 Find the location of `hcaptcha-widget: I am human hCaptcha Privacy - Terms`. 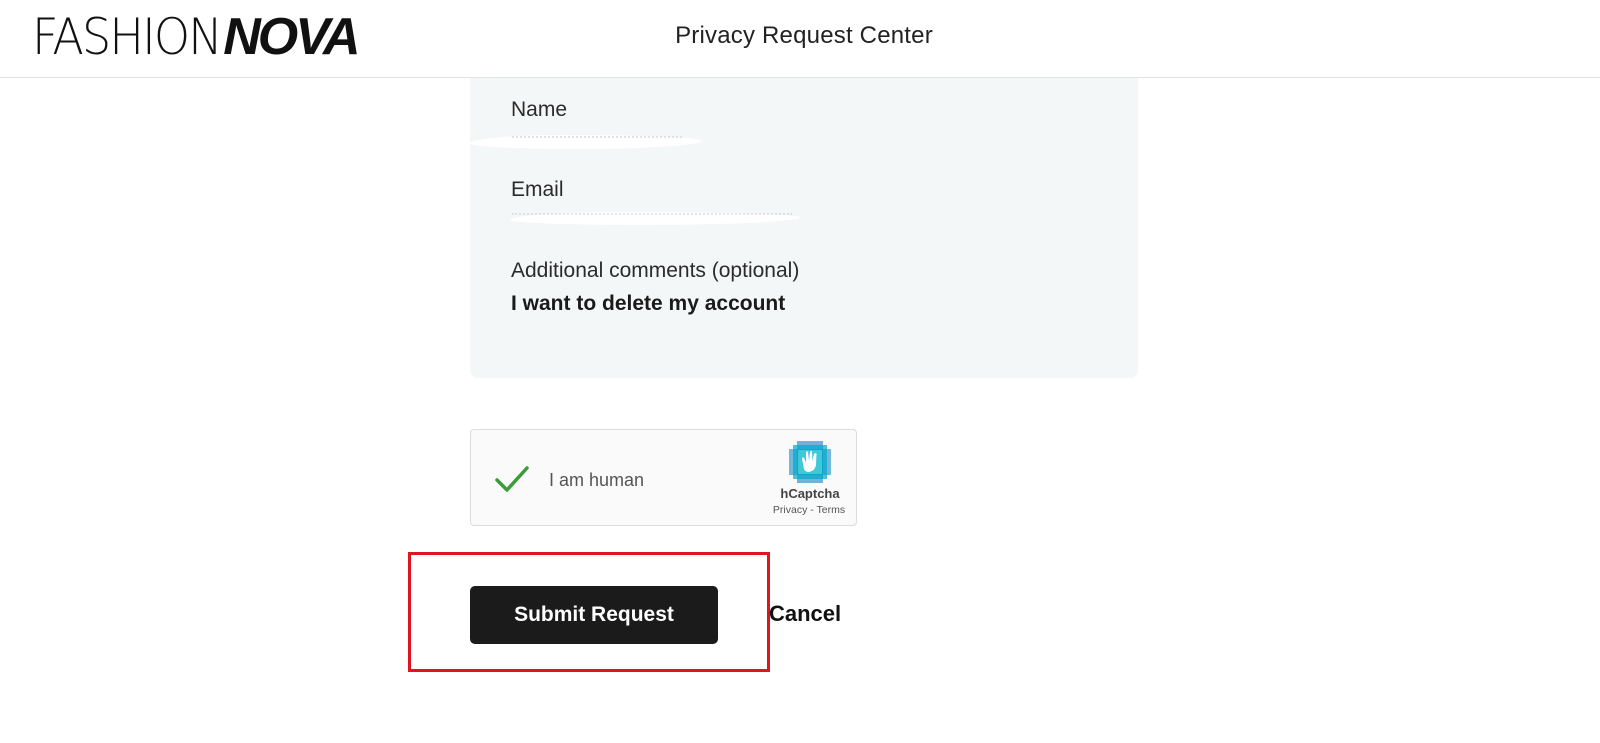

hcaptcha-widget: I am human hCaptcha Privacy - Terms is located at coordinates (663, 477).